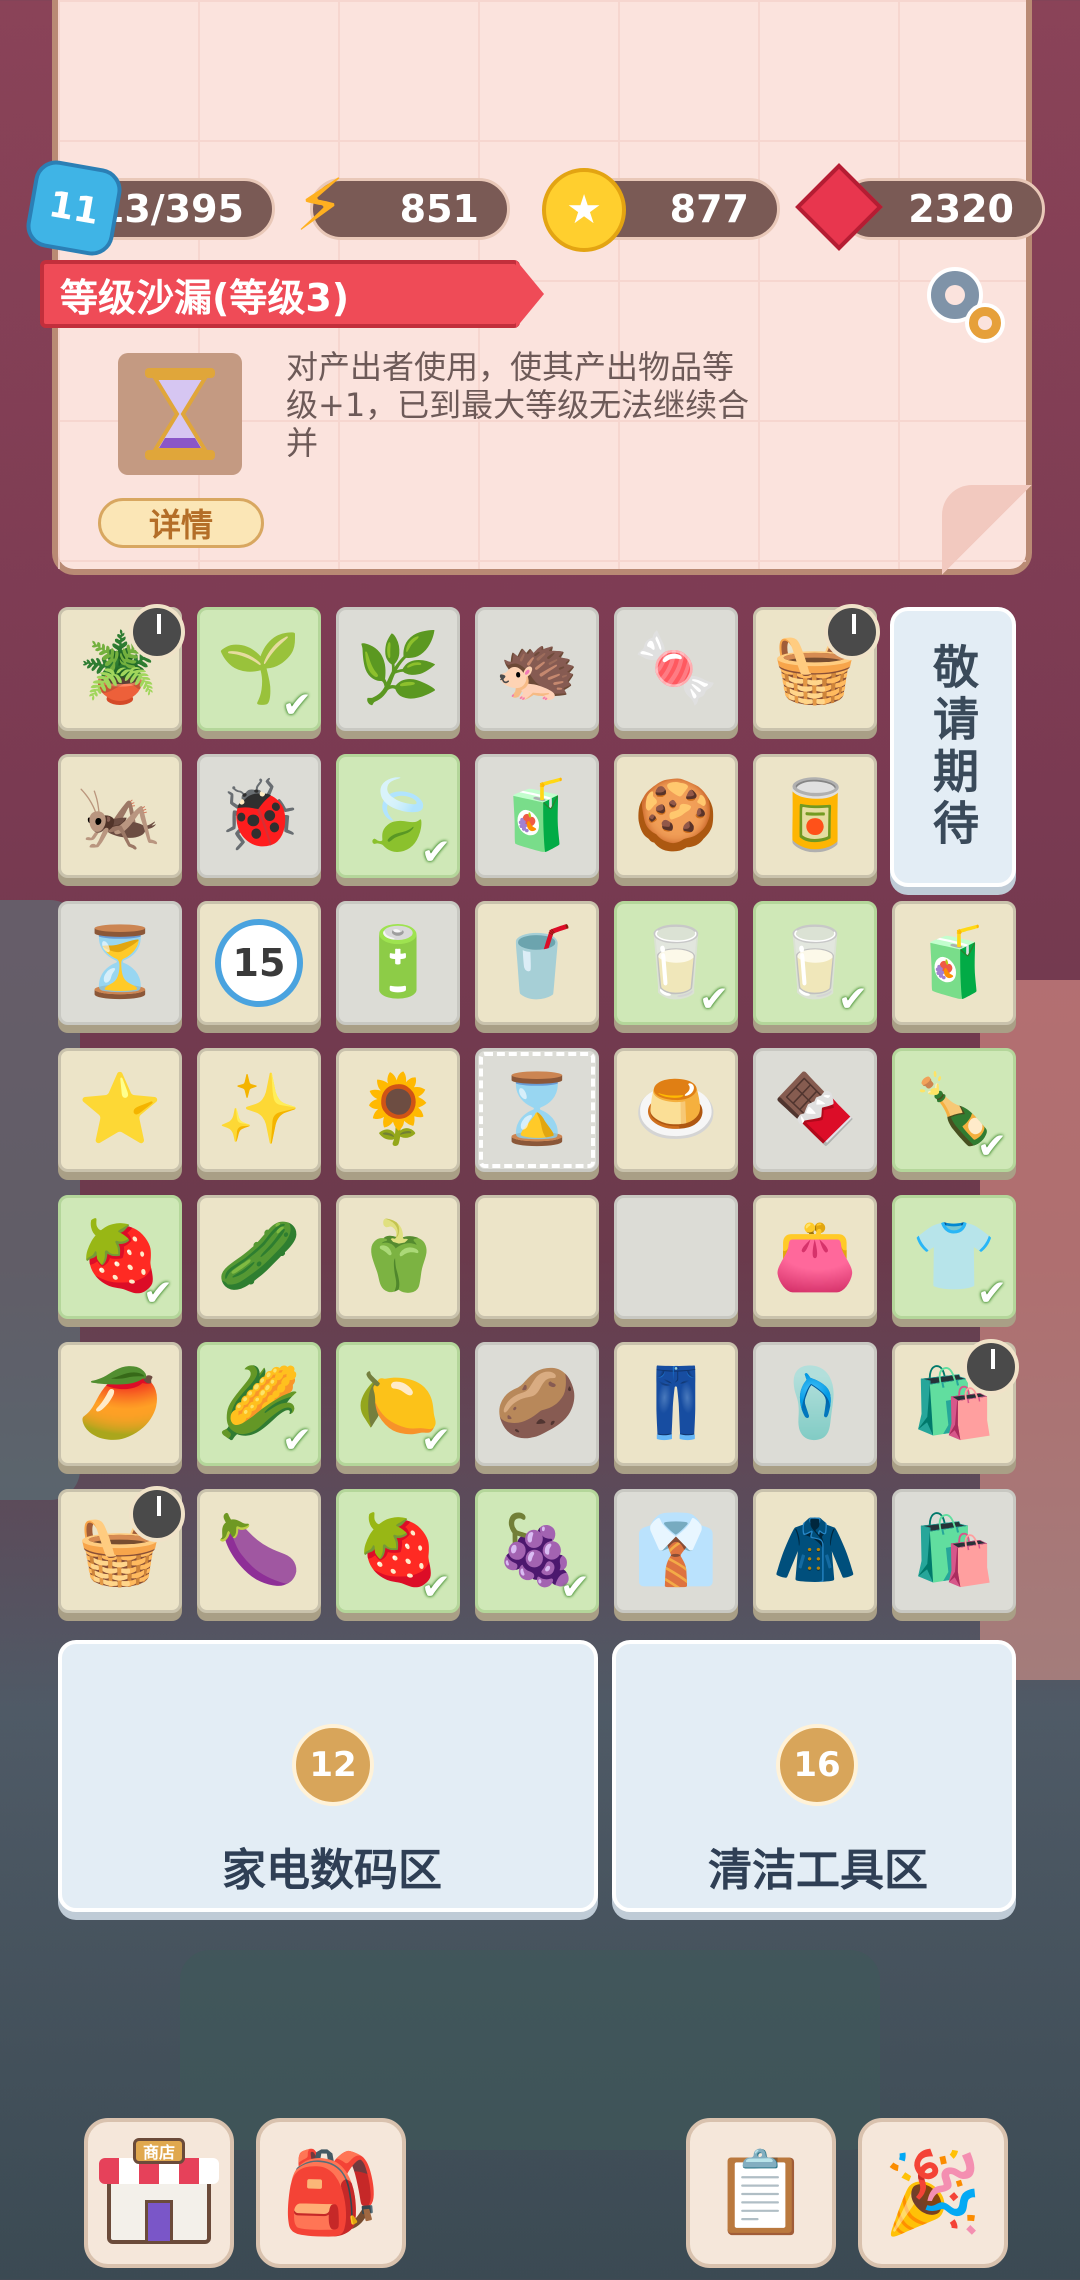 The height and width of the screenshot is (2280, 1080). Describe the element at coordinates (259, 1257) in the screenshot. I see `board-cell: 🥒` at that location.